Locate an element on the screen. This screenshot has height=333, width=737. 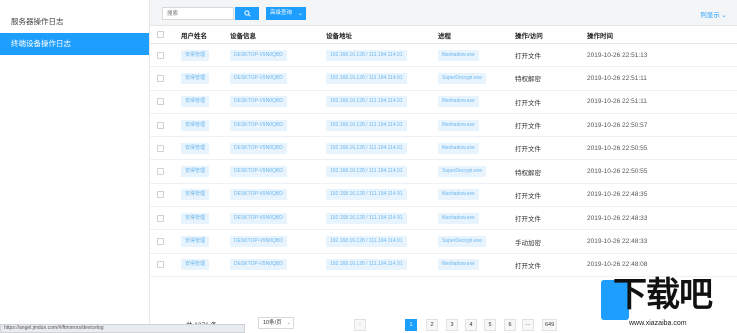
column-display-button: 列显示 ⌄ is located at coordinates (713, 14).